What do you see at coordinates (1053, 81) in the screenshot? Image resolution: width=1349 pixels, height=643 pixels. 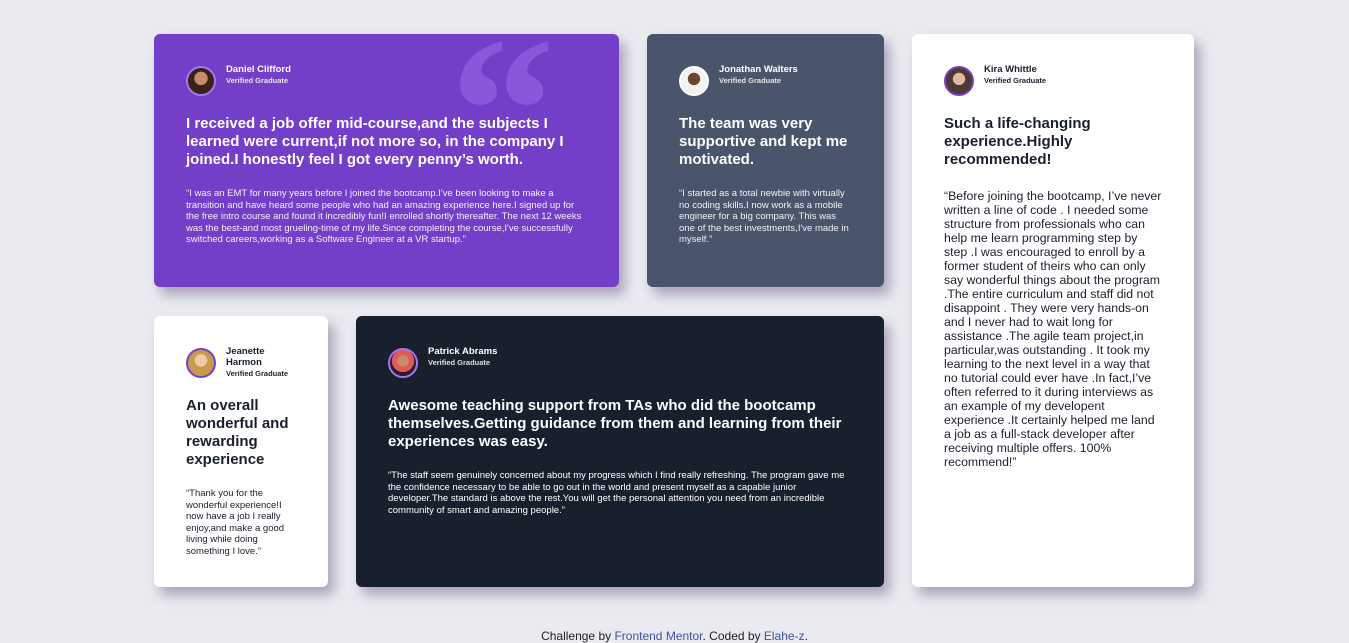 I see `author-info: Kira Whittle Verified Graduate` at bounding box center [1053, 81].